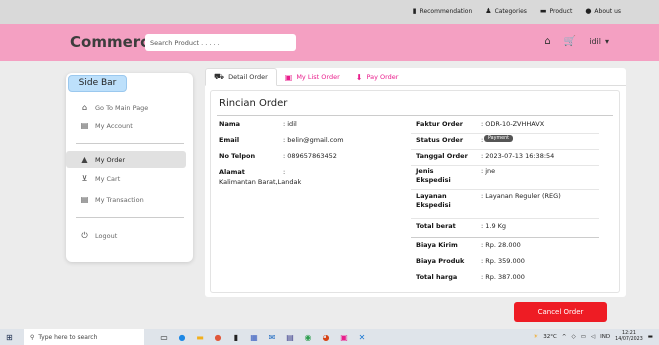 The width and height of the screenshot is (659, 345). I want to click on header-actions: ⌂ 🛒 idil ▾, so click(576, 41).